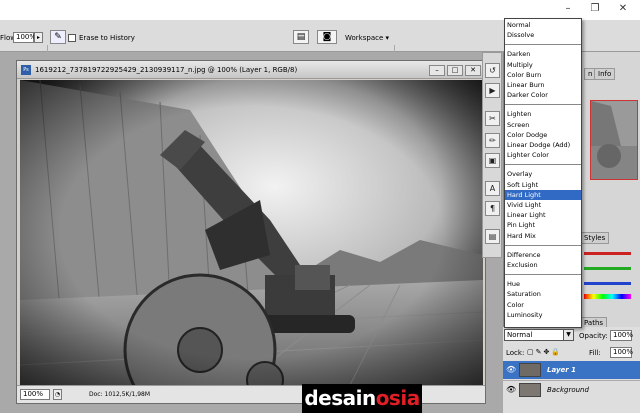  Describe the element at coordinates (544, 352) in the screenshot. I see `lock-icons: ▢✎✥🔒` at that location.